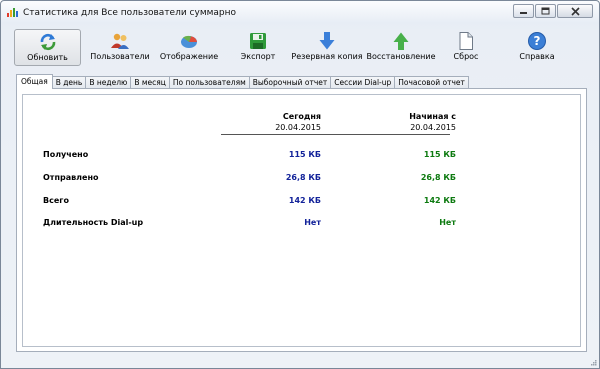  I want to click on maximize-button, so click(545, 11).